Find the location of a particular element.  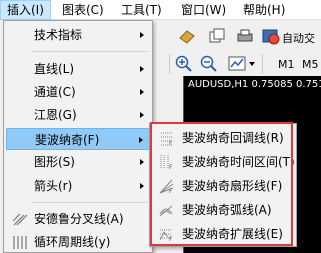

submenu-item-label: 斐波纳奇弧线(A) is located at coordinates (227, 210).